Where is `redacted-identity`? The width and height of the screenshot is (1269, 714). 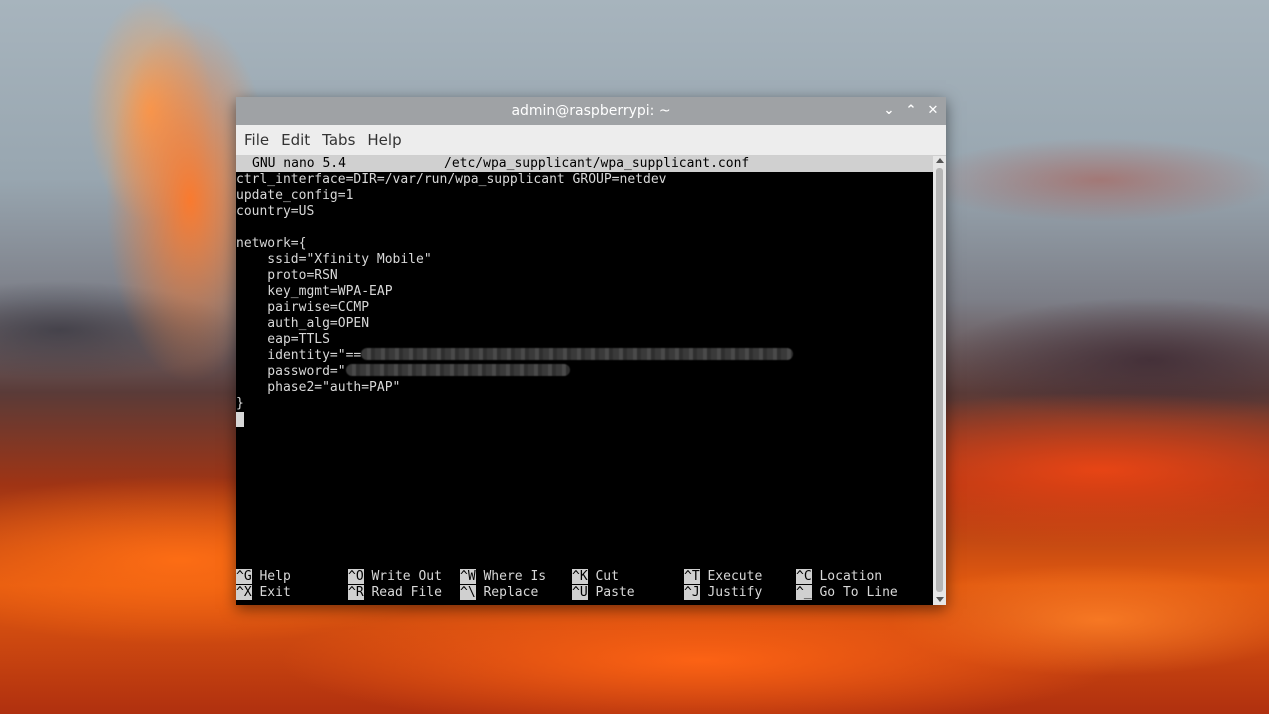
redacted-identity is located at coordinates (577, 354).